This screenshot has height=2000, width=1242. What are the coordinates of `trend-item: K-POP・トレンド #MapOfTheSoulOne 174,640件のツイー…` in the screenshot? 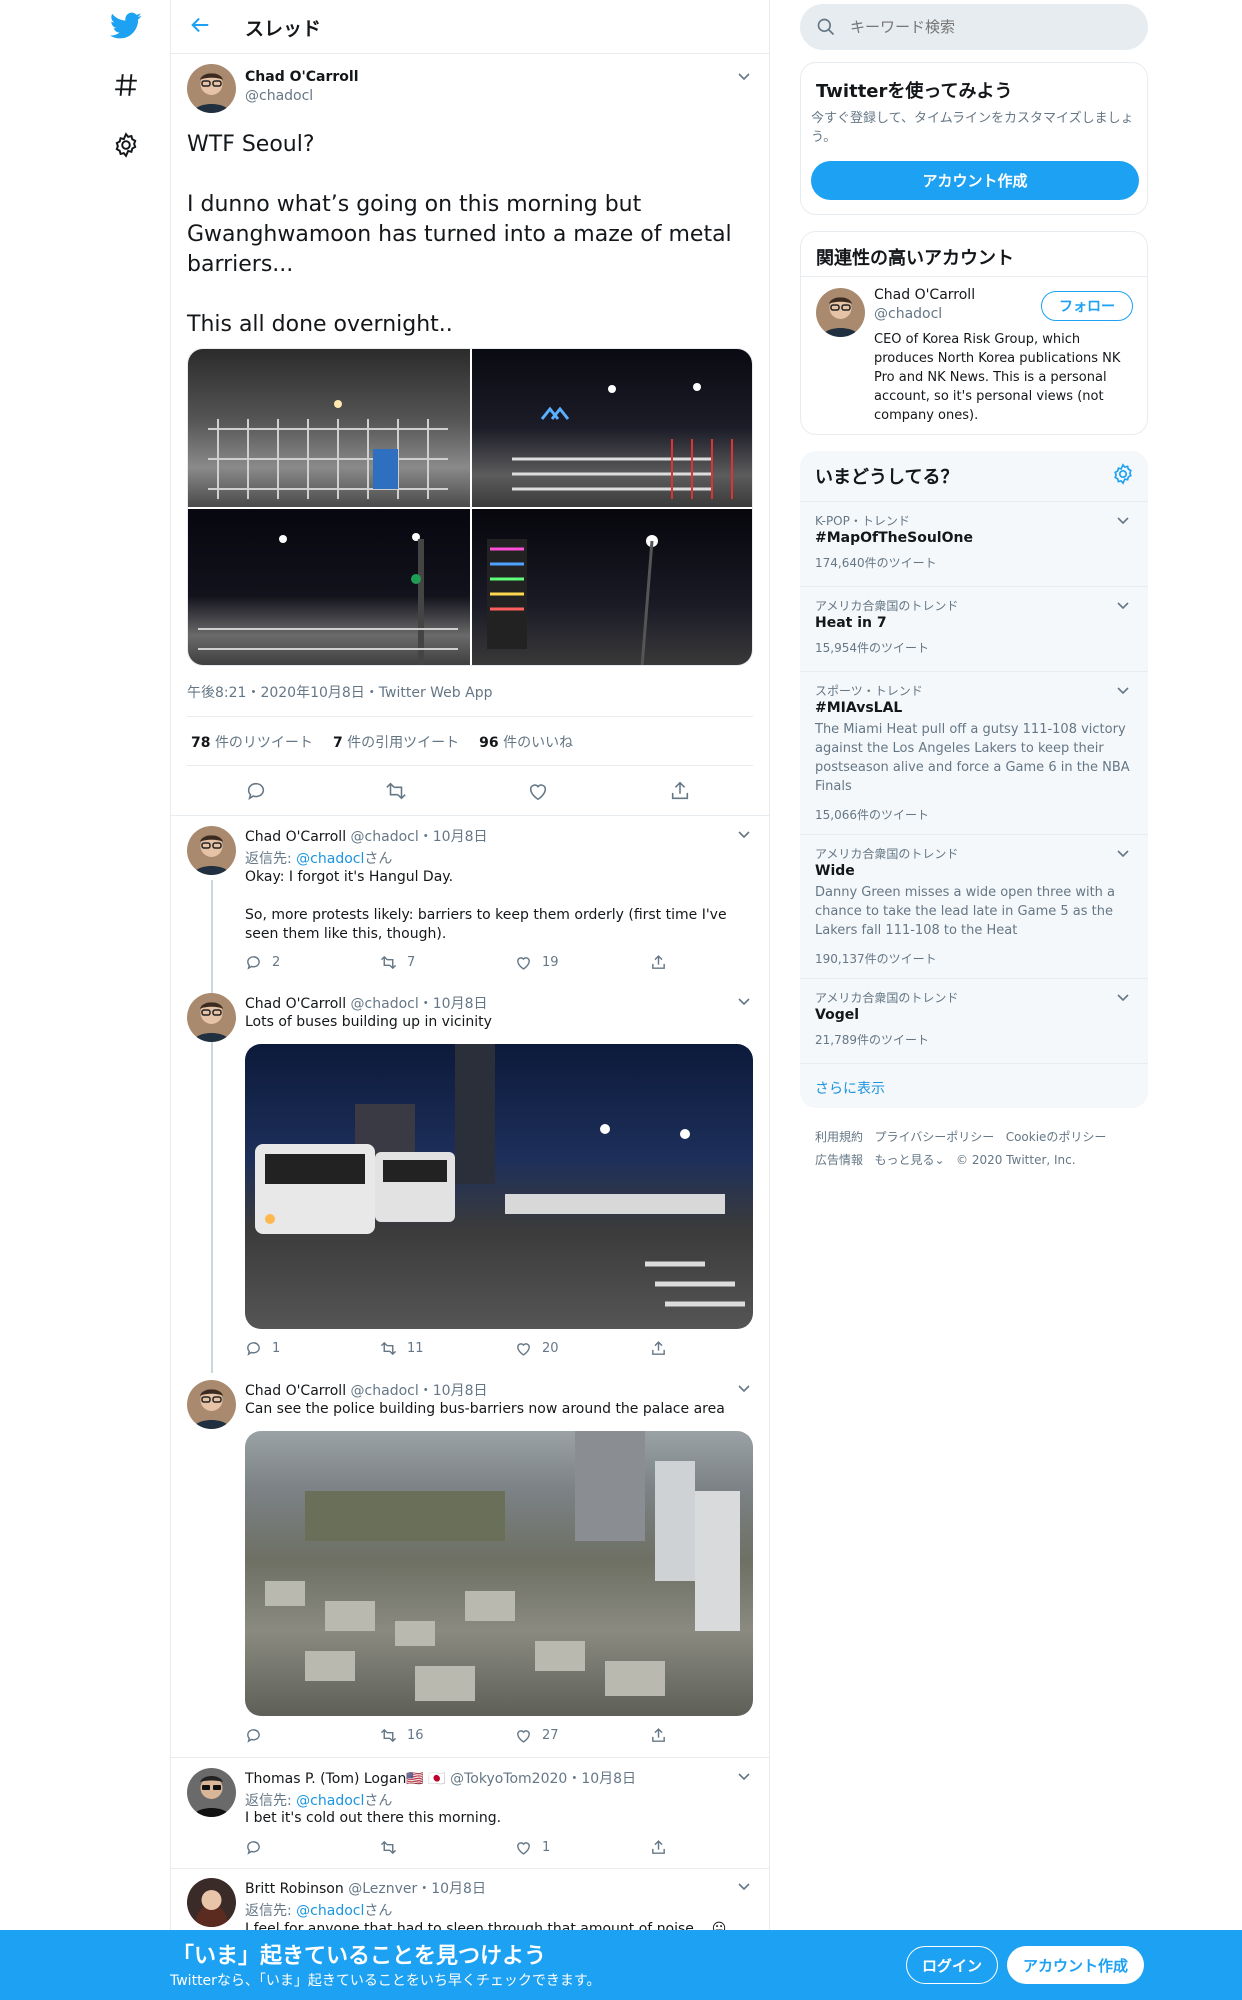 It's located at (974, 543).